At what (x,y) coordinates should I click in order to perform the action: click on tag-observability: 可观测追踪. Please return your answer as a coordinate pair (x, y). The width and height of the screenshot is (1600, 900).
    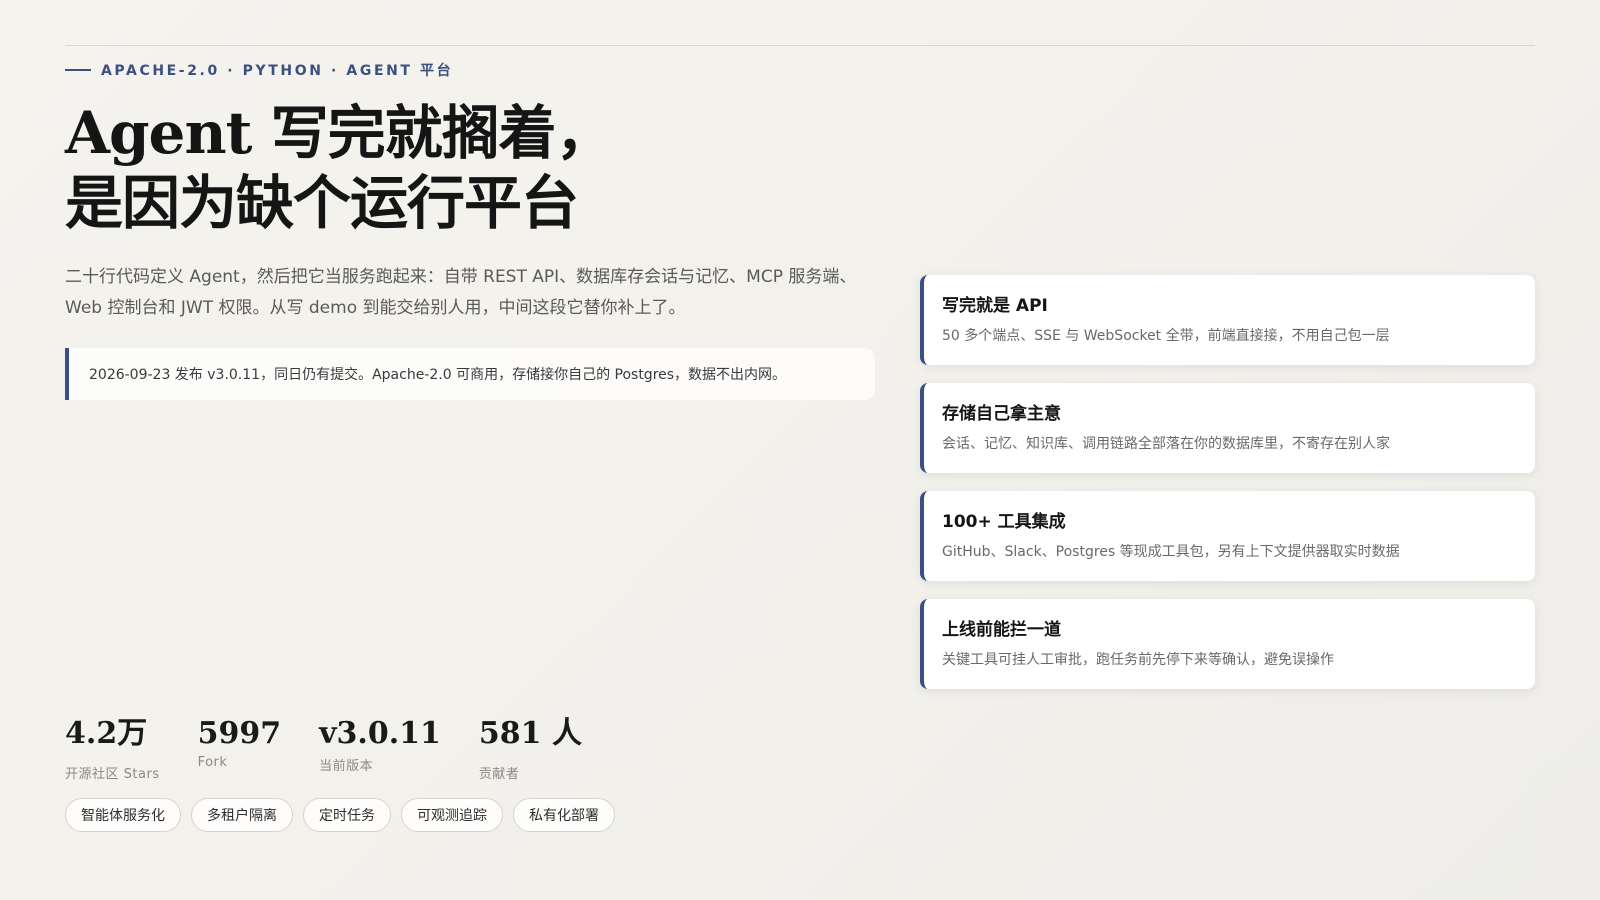
    Looking at the image, I should click on (452, 815).